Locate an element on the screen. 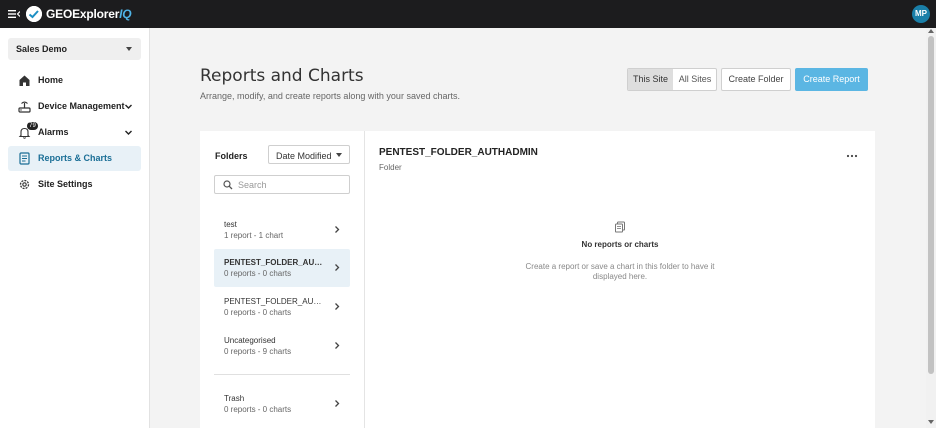 The height and width of the screenshot is (428, 936). scope-toggle: This Site All Sites is located at coordinates (672, 79).